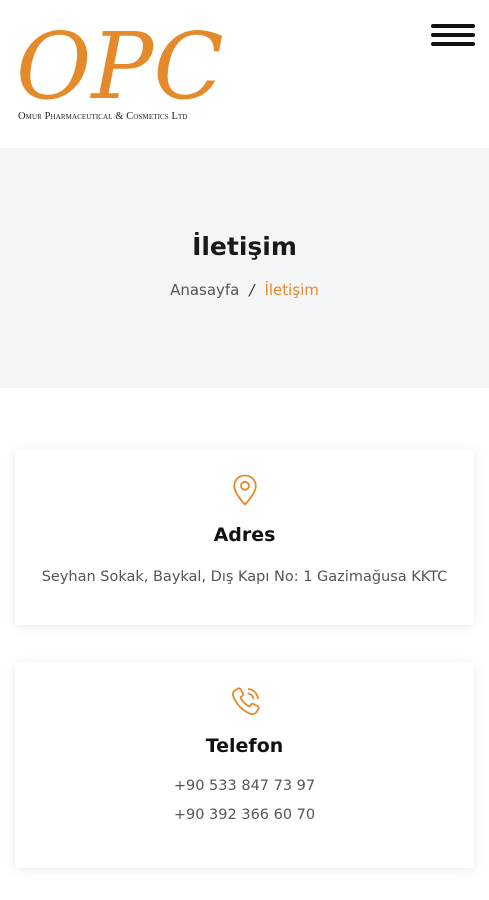  I want to click on phone-ringing-icon, so click(245, 701).